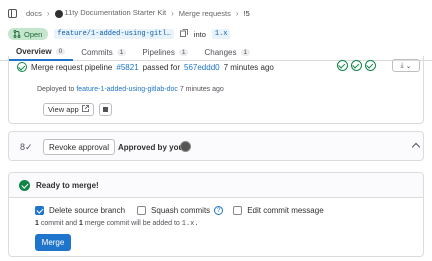 The width and height of the screenshot is (432, 261). Describe the element at coordinates (238, 210) in the screenshot. I see `edit-commit-message-checkbox` at that location.